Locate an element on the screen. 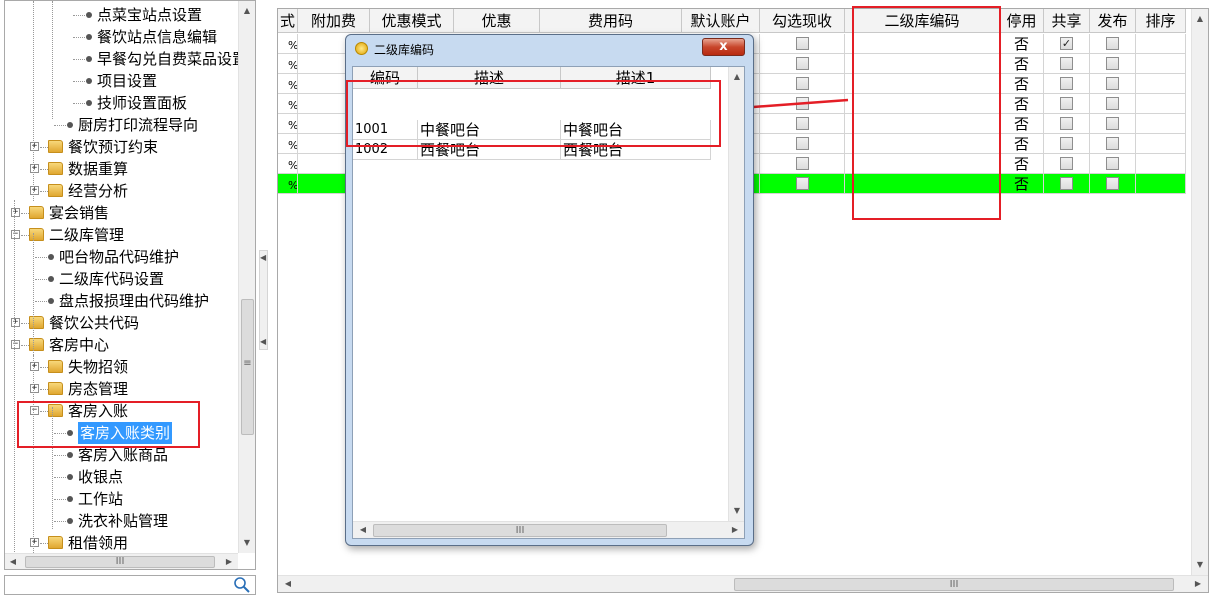 The height and width of the screenshot is (598, 1217). tree-item: − 二级库管理 is located at coordinates (120, 235).